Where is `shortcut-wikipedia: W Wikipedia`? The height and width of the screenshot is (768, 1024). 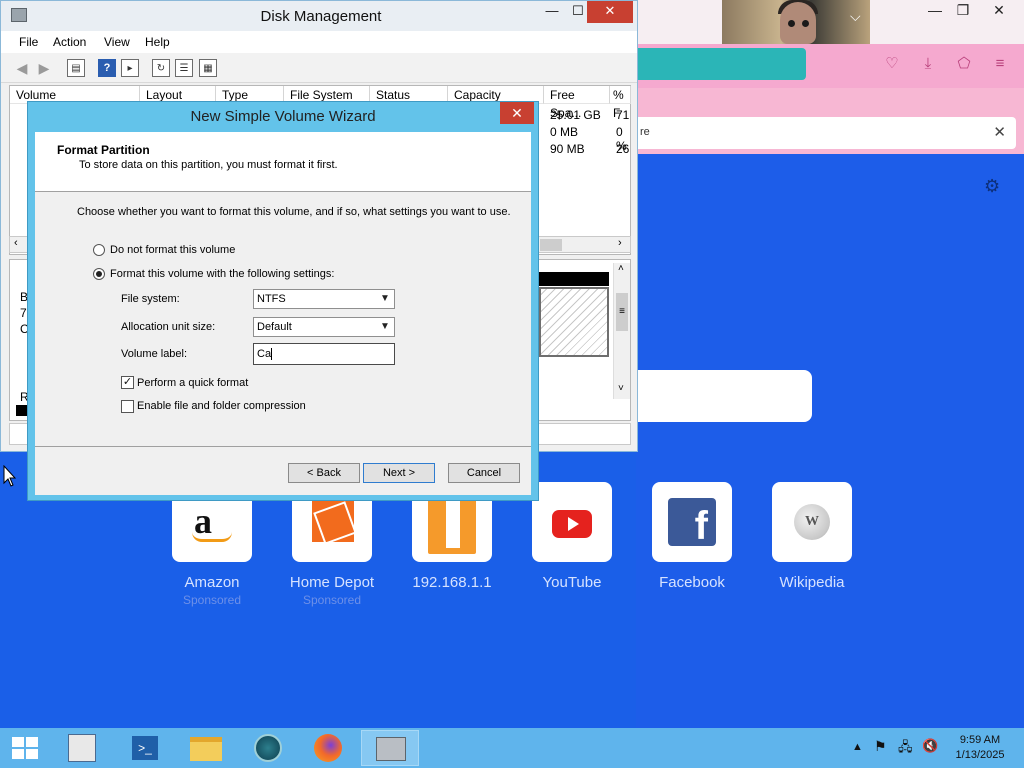
shortcut-wikipedia: W Wikipedia is located at coordinates (812, 536).